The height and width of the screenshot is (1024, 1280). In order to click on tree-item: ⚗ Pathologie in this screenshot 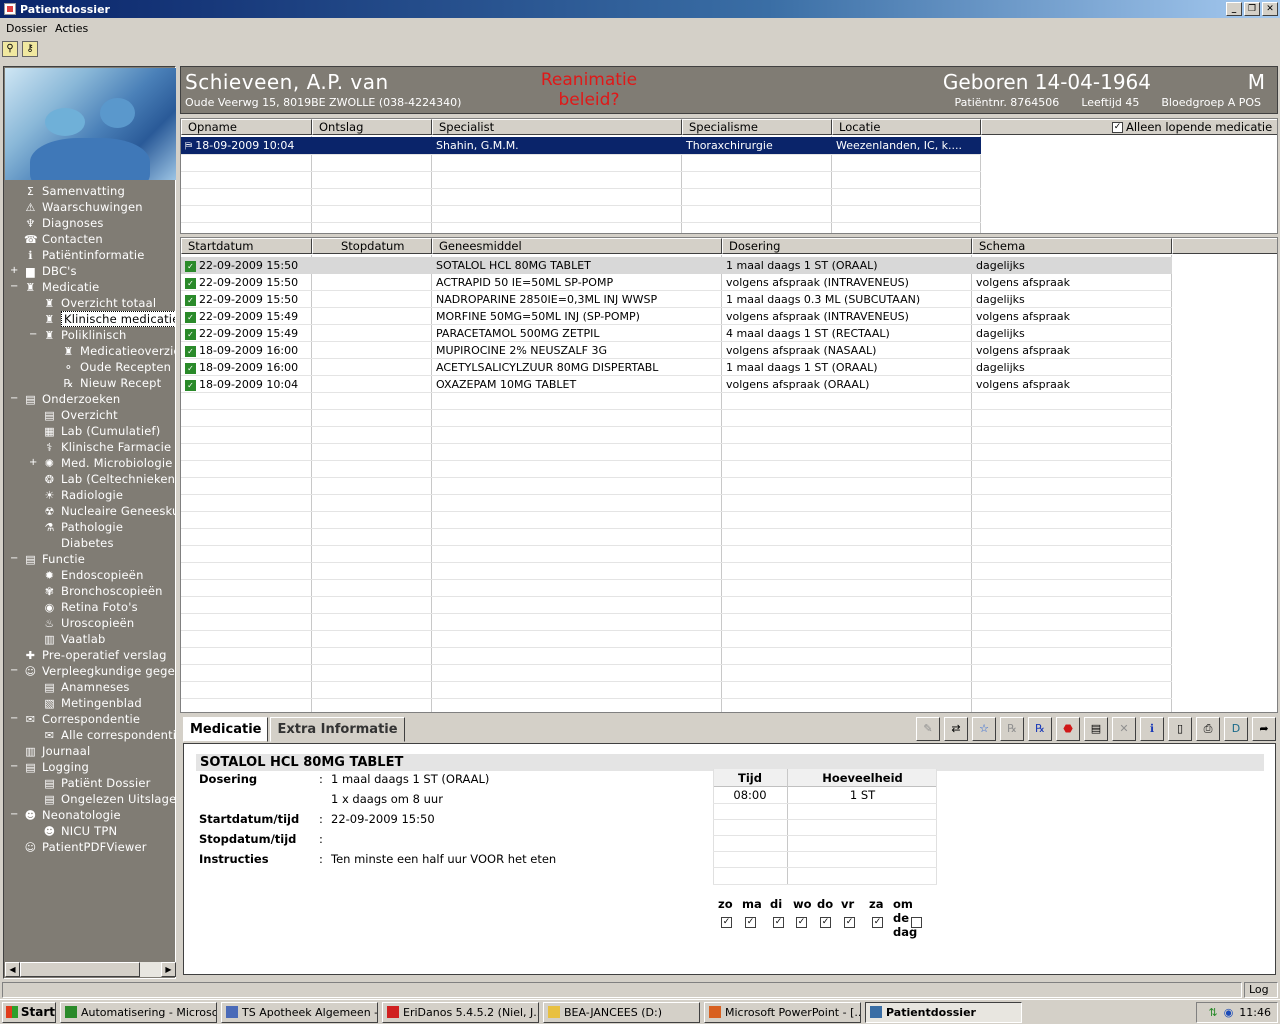, I will do `click(83, 527)`.